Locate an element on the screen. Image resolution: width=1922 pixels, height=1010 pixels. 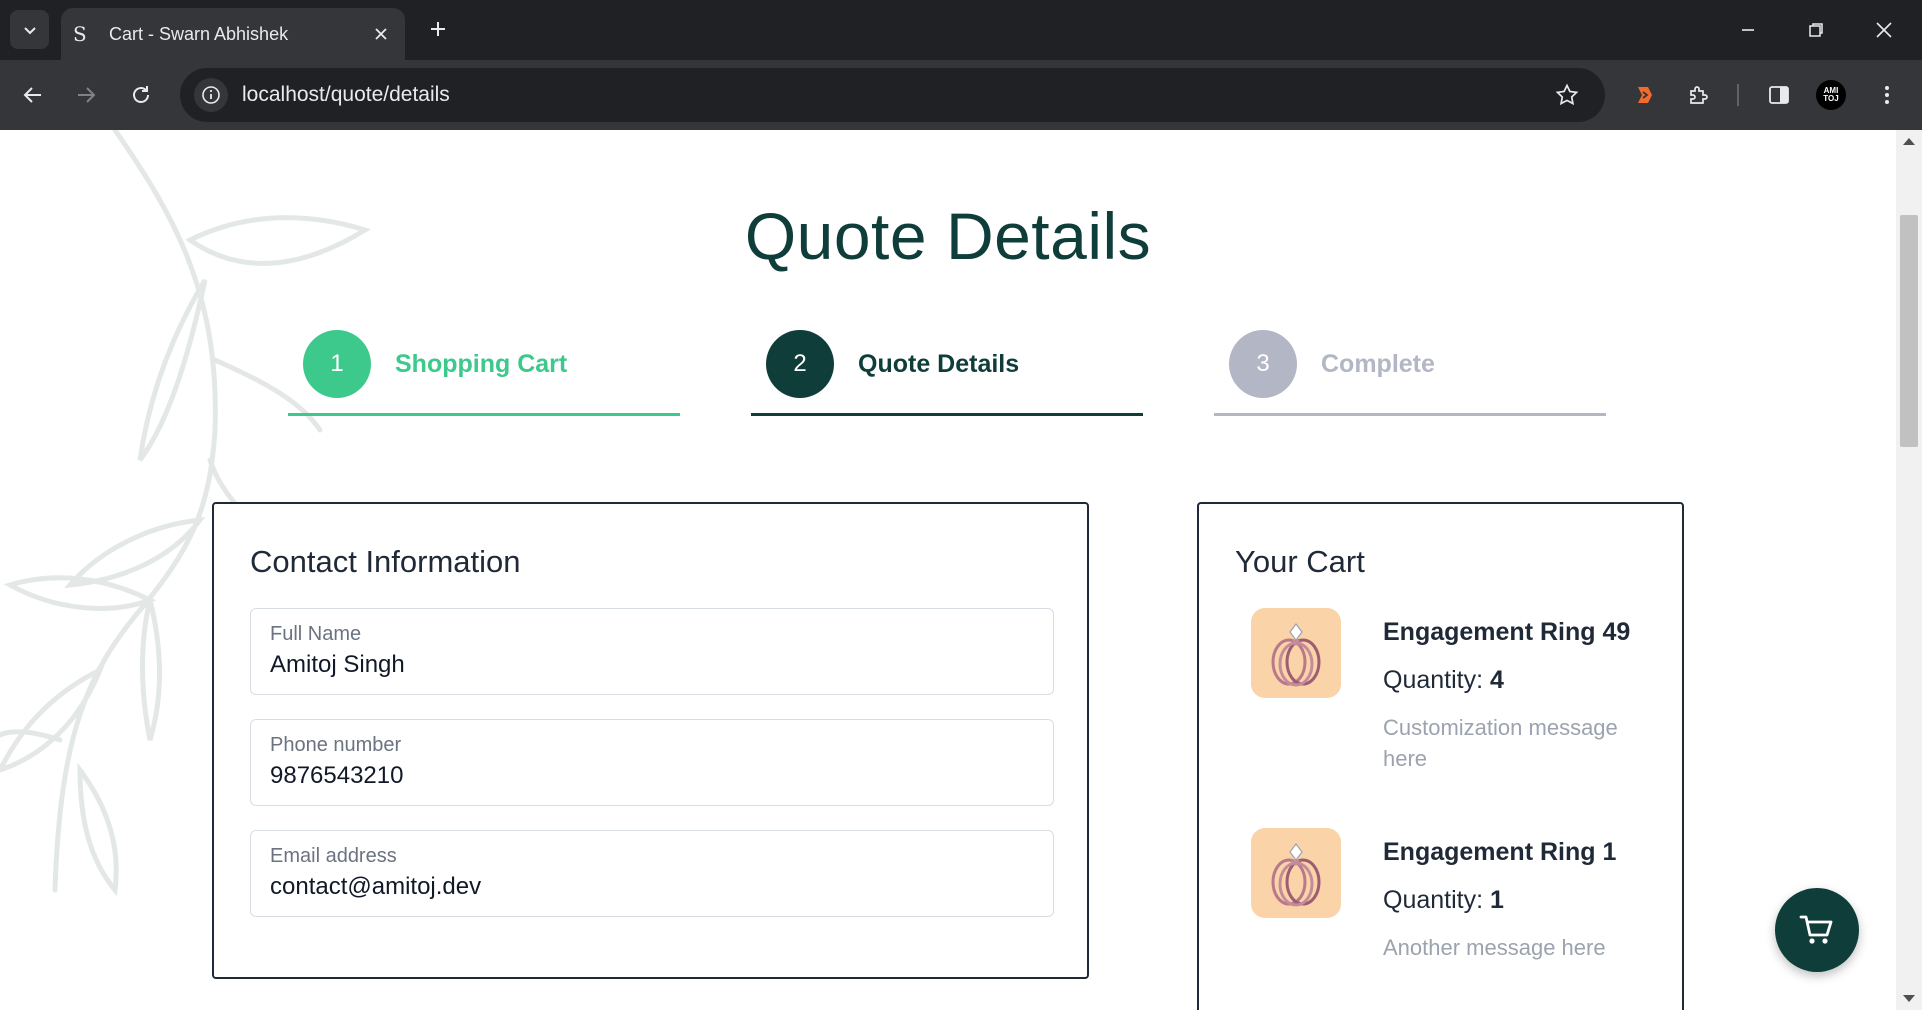
page-title: Quote Details is located at coordinates (948, 236).